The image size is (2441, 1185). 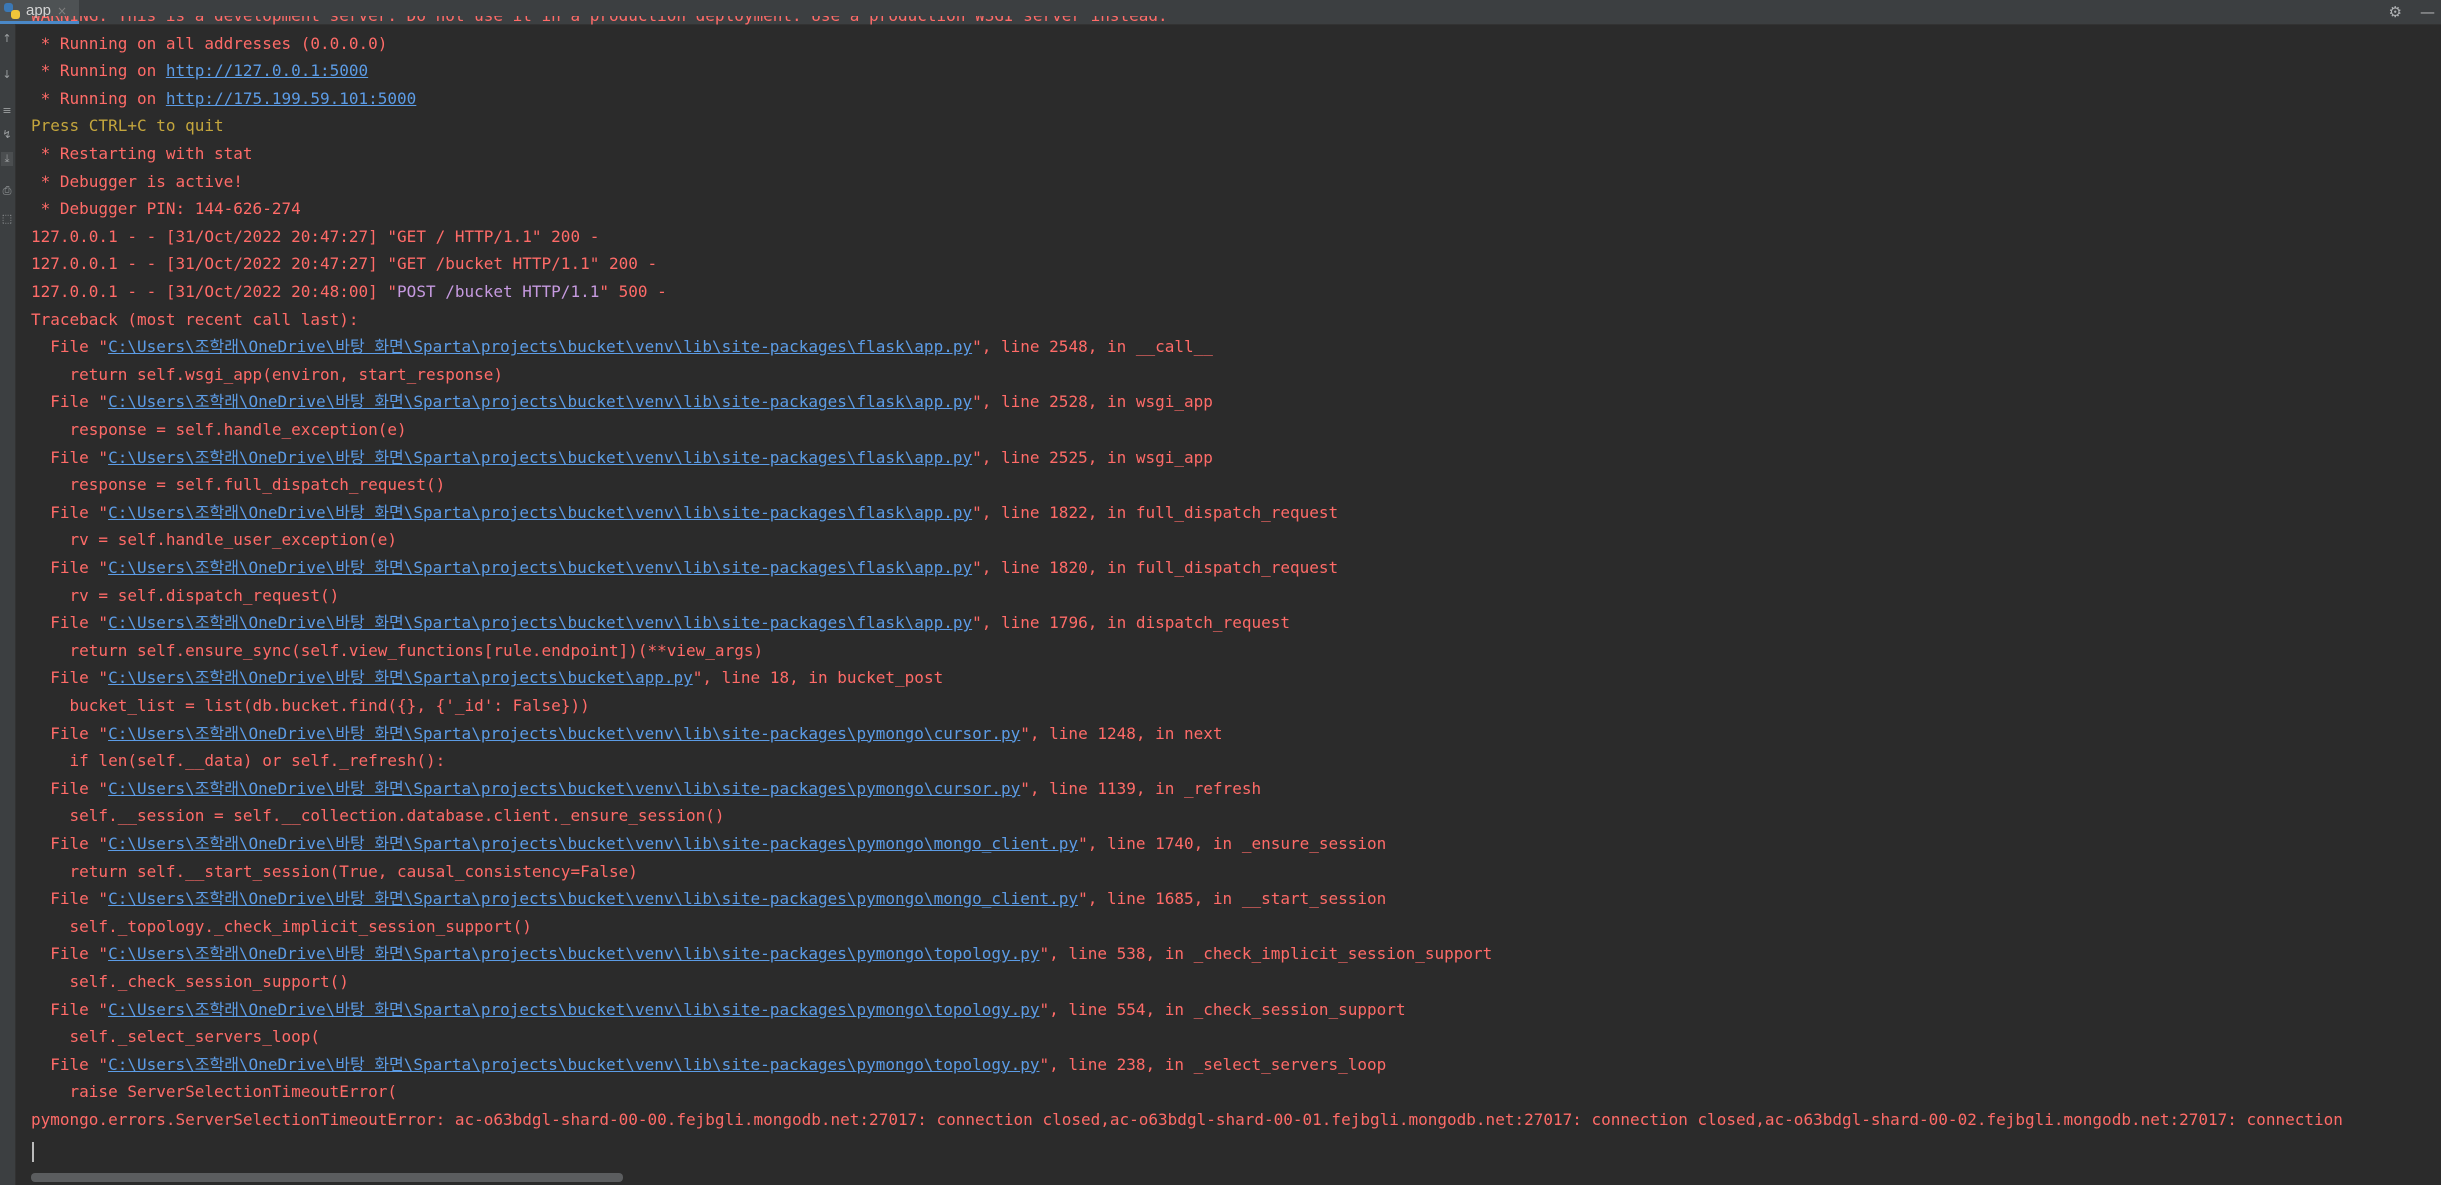 I want to click on console-text: Traceback (most recent call last):, so click(x=195, y=319).